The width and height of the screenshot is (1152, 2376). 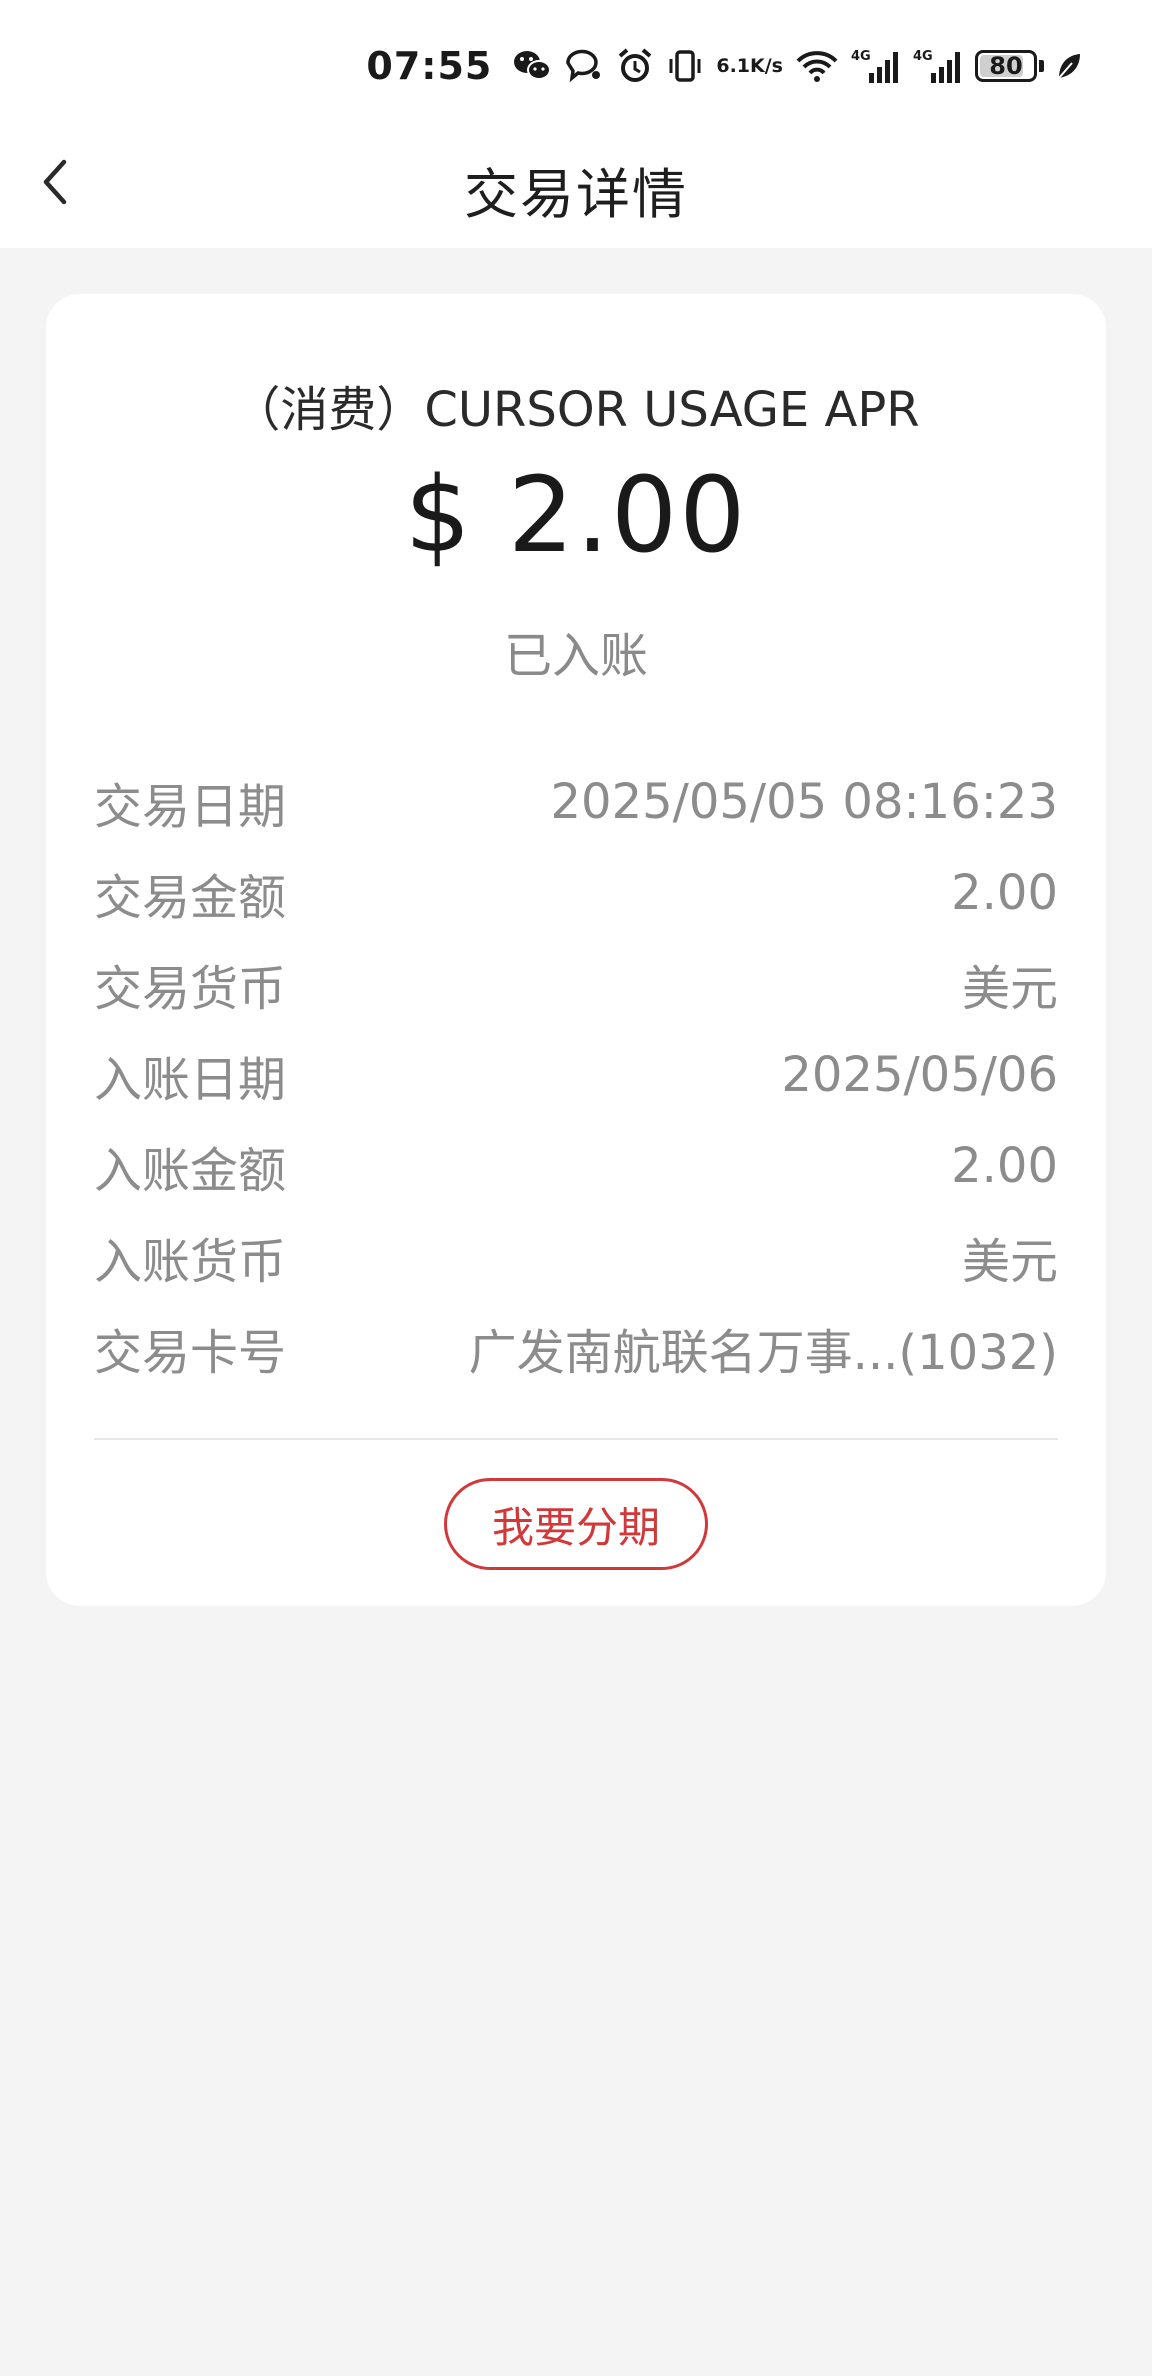 What do you see at coordinates (190, 1170) in the screenshot?
I see `detail-label: 入账金额` at bounding box center [190, 1170].